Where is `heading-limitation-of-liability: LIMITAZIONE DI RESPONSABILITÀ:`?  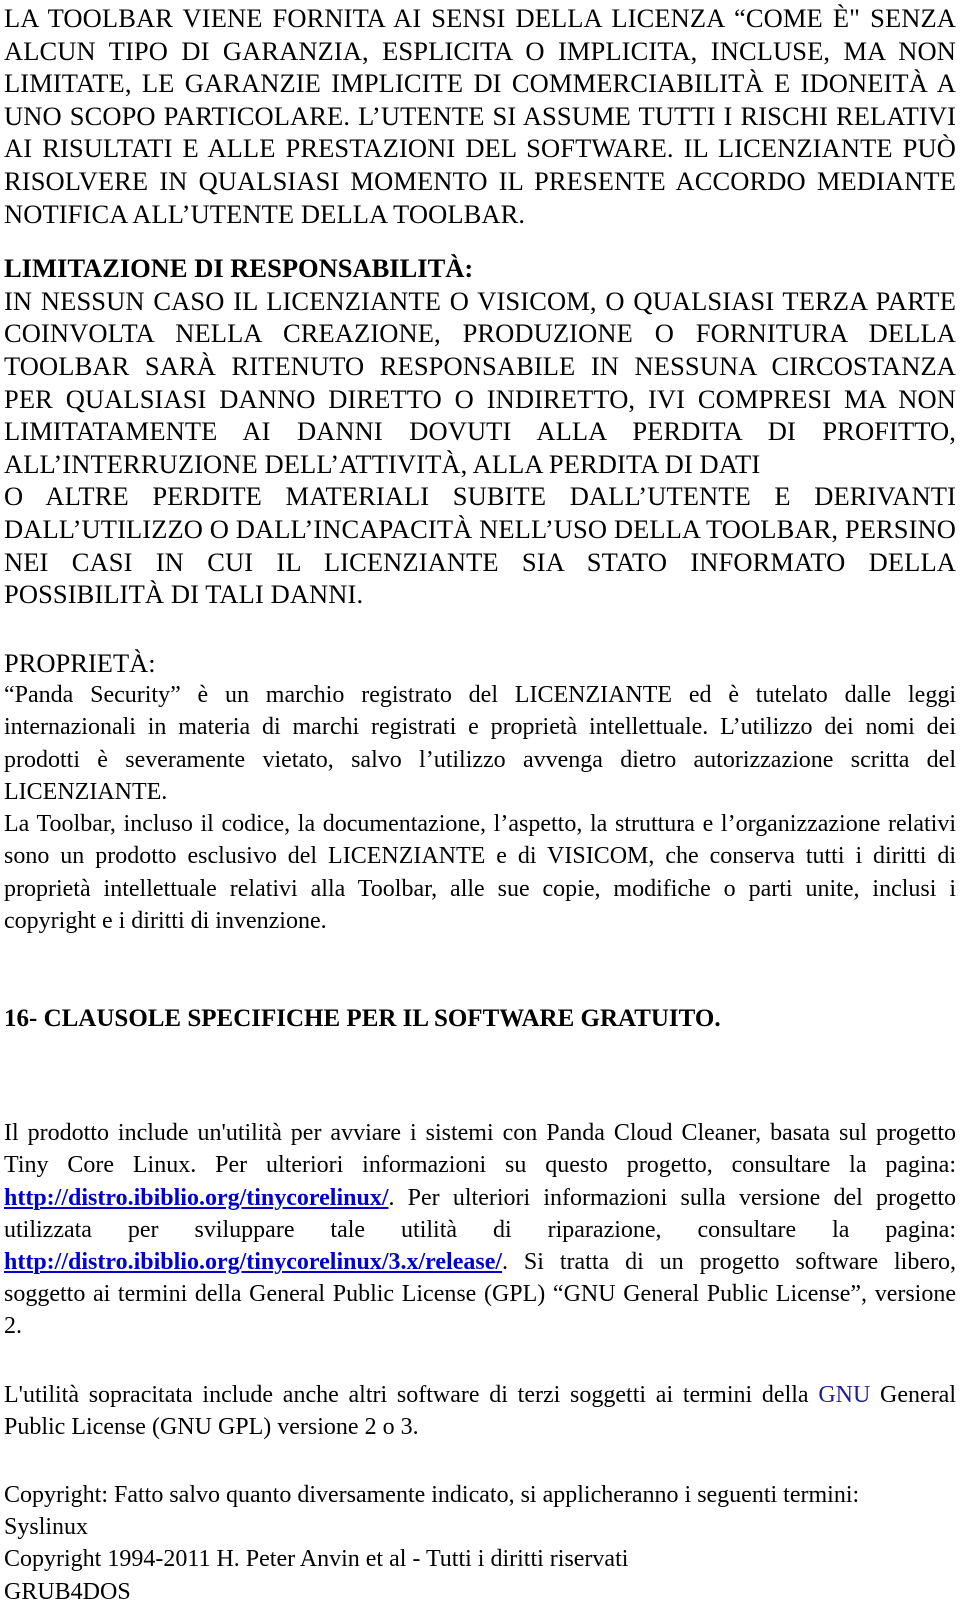
heading-limitation-of-liability: LIMITAZIONE DI RESPONSABILITÀ: is located at coordinates (239, 268).